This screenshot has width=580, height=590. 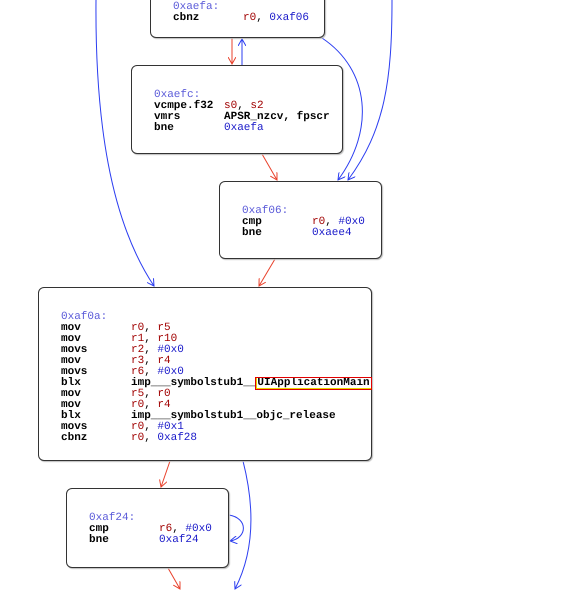 I want to click on immediate-operand: #0x1, so click(x=170, y=427).